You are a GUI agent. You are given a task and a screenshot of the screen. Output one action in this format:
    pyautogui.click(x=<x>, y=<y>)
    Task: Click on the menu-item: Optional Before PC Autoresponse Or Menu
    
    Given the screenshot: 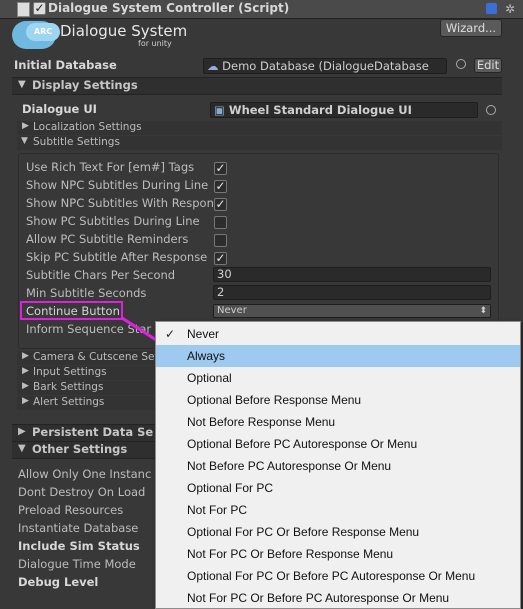 What is the action you would take?
    pyautogui.click(x=338, y=444)
    